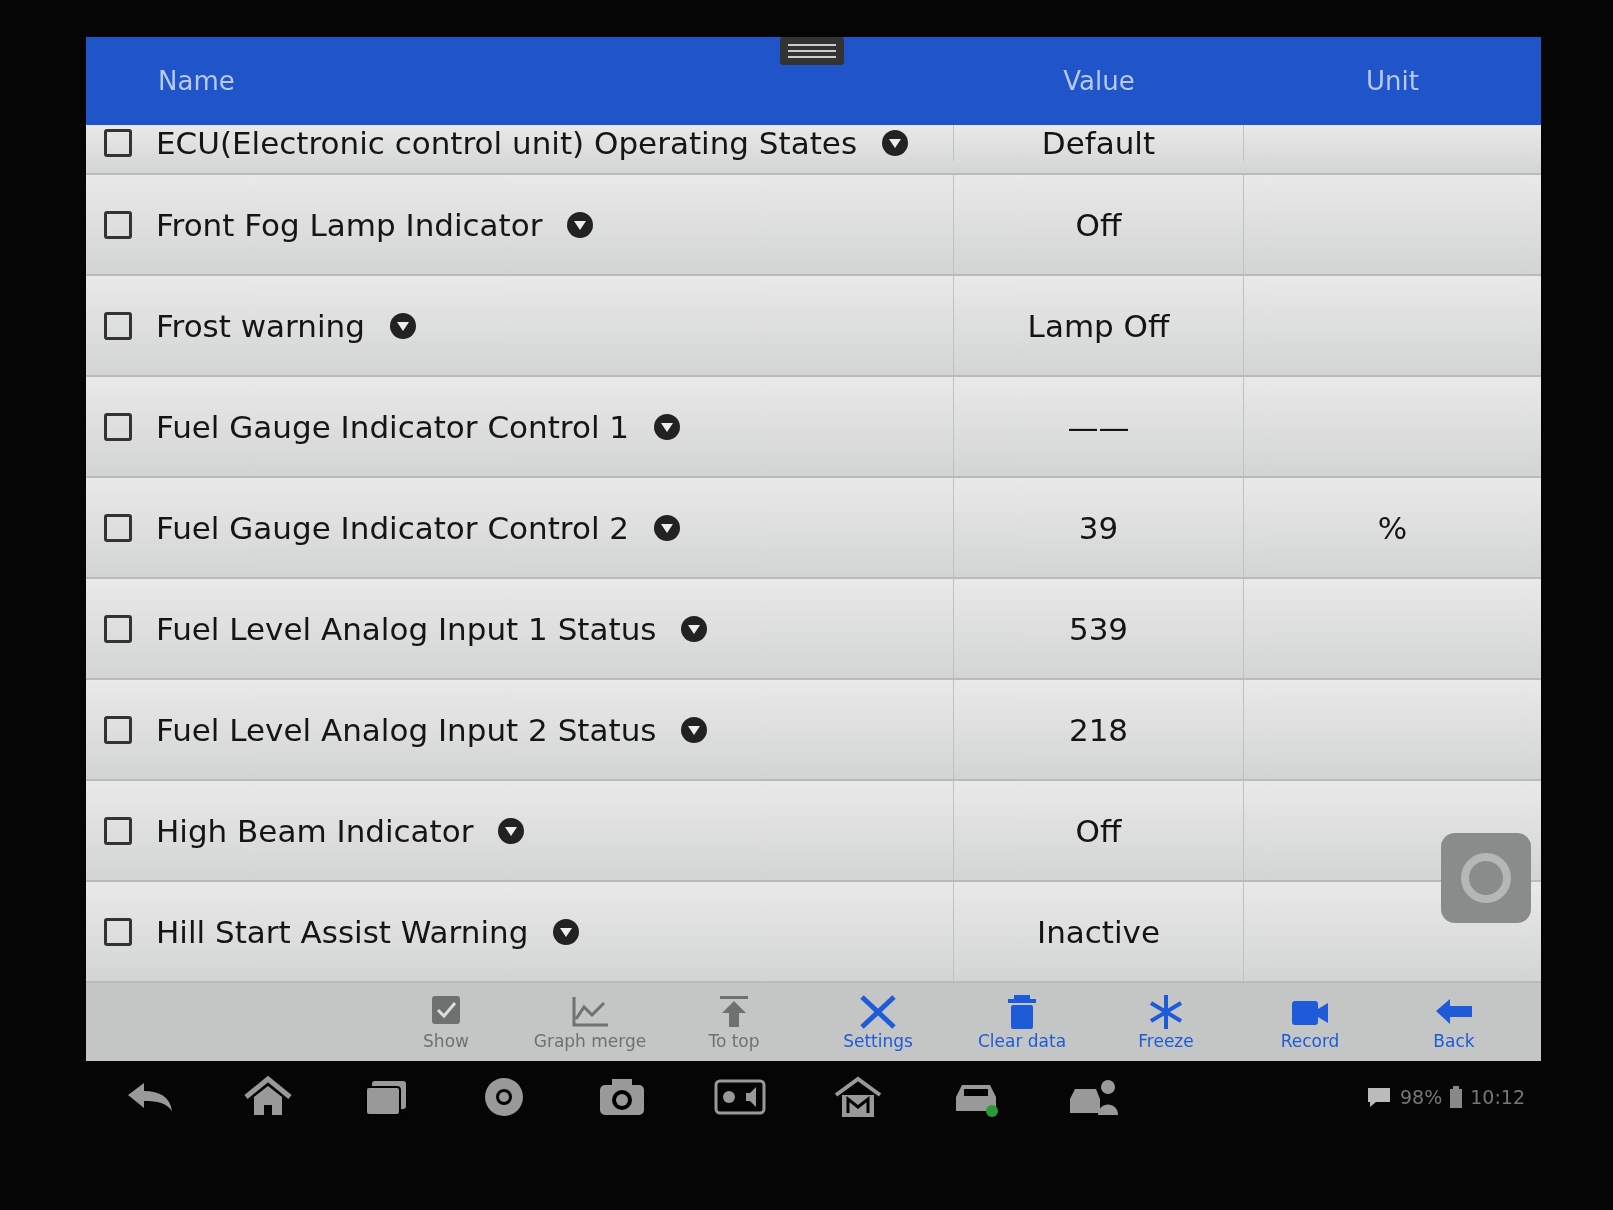 The height and width of the screenshot is (1210, 1613). What do you see at coordinates (406, 628) in the screenshot?
I see `parameter-name: Fuel Level Analog Input 1 Status` at bounding box center [406, 628].